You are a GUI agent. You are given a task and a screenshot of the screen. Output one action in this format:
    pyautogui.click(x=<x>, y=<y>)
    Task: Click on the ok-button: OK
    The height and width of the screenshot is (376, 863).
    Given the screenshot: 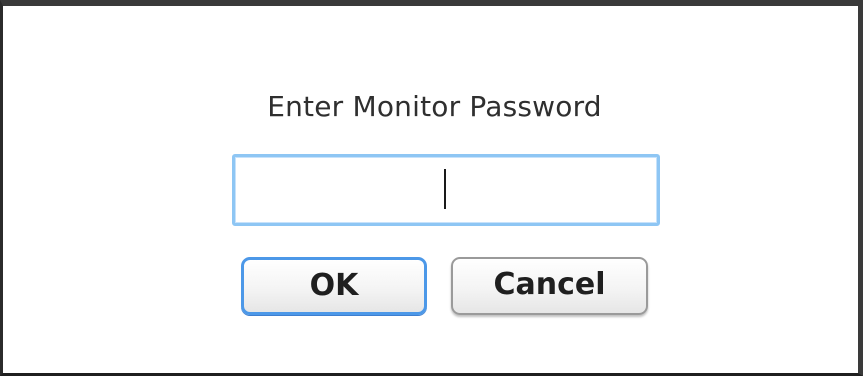 What is the action you would take?
    pyautogui.click(x=334, y=286)
    